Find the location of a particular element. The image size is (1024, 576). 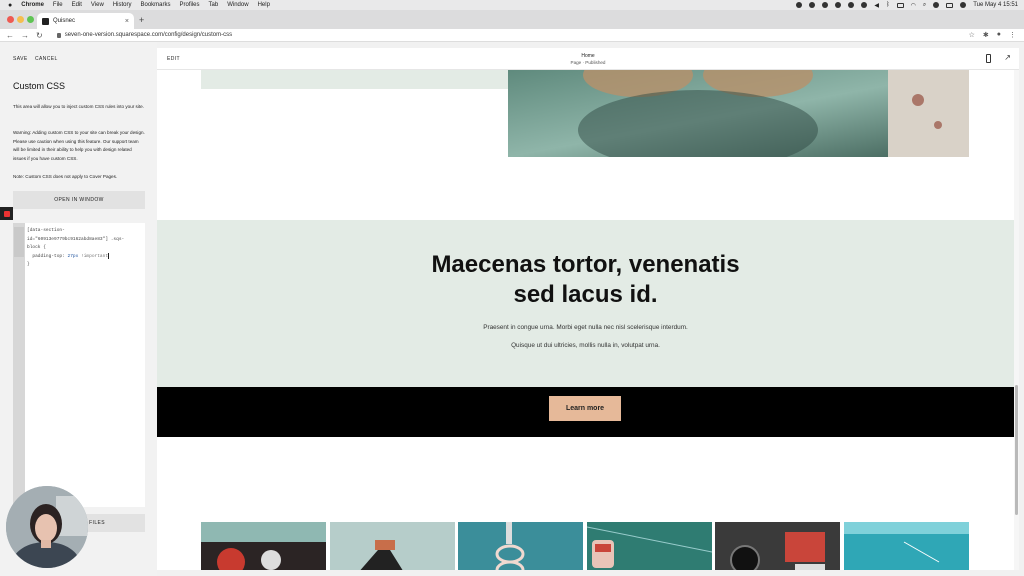

menu-history: History is located at coordinates (122, 5).